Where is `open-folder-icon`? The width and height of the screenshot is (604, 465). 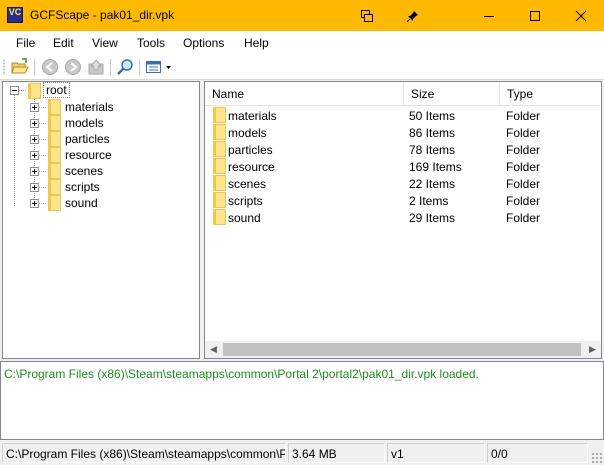
open-folder-icon is located at coordinates (20, 66).